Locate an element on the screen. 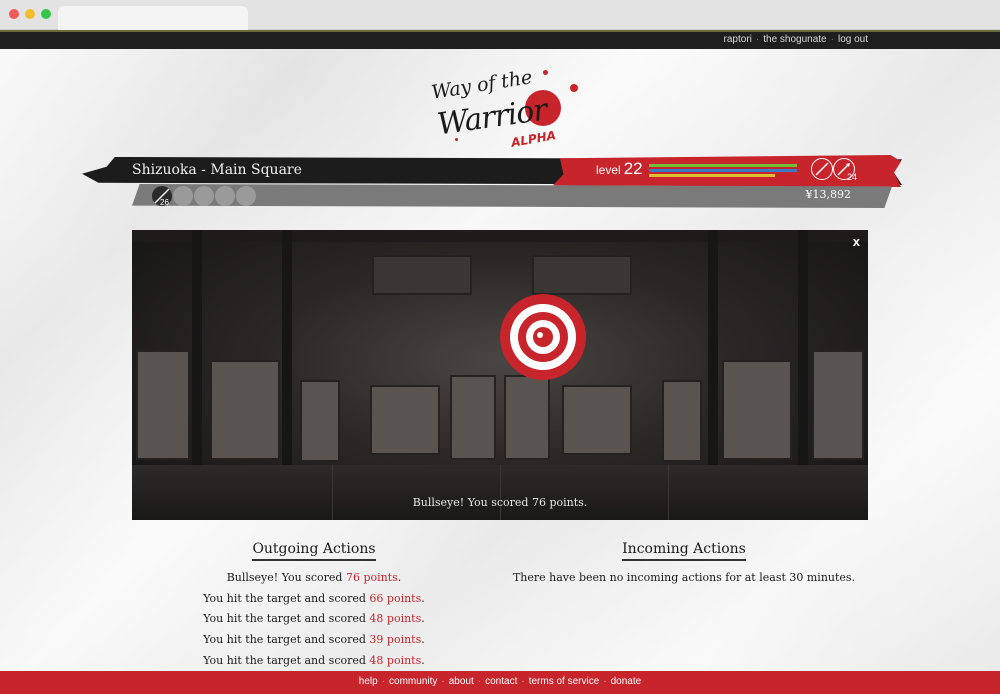 The width and height of the screenshot is (1000, 694). shot-result: Bullseye! You scored 76 points. is located at coordinates (500, 502).